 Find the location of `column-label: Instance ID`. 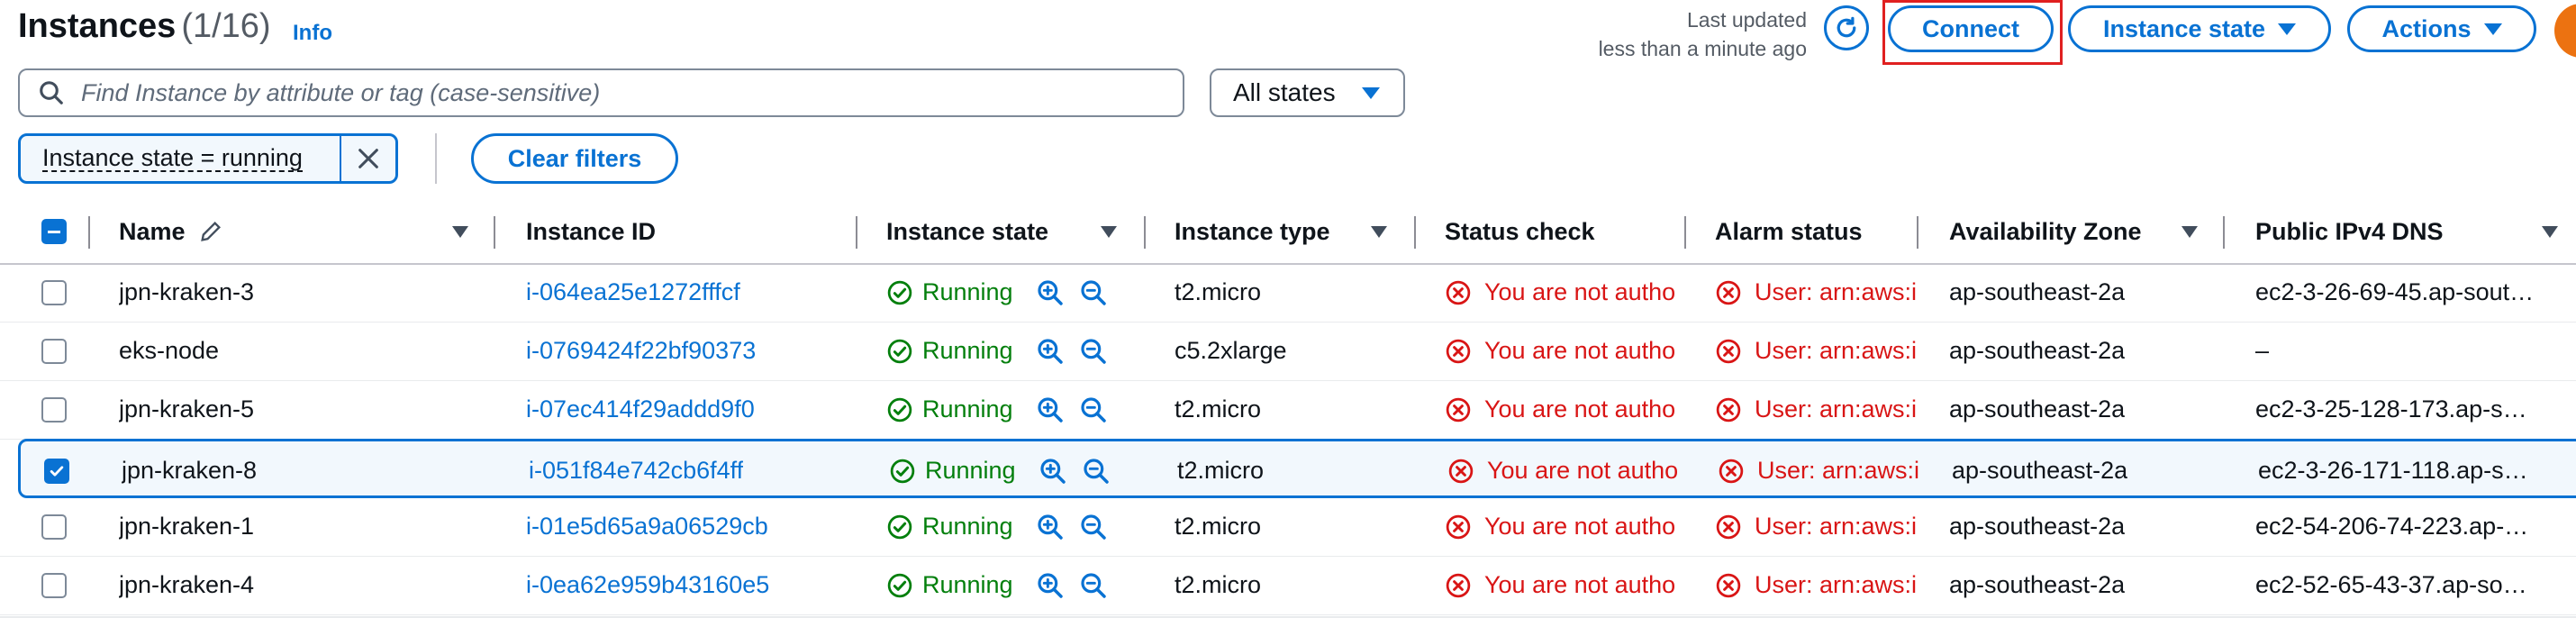

column-label: Instance ID is located at coordinates (591, 231).